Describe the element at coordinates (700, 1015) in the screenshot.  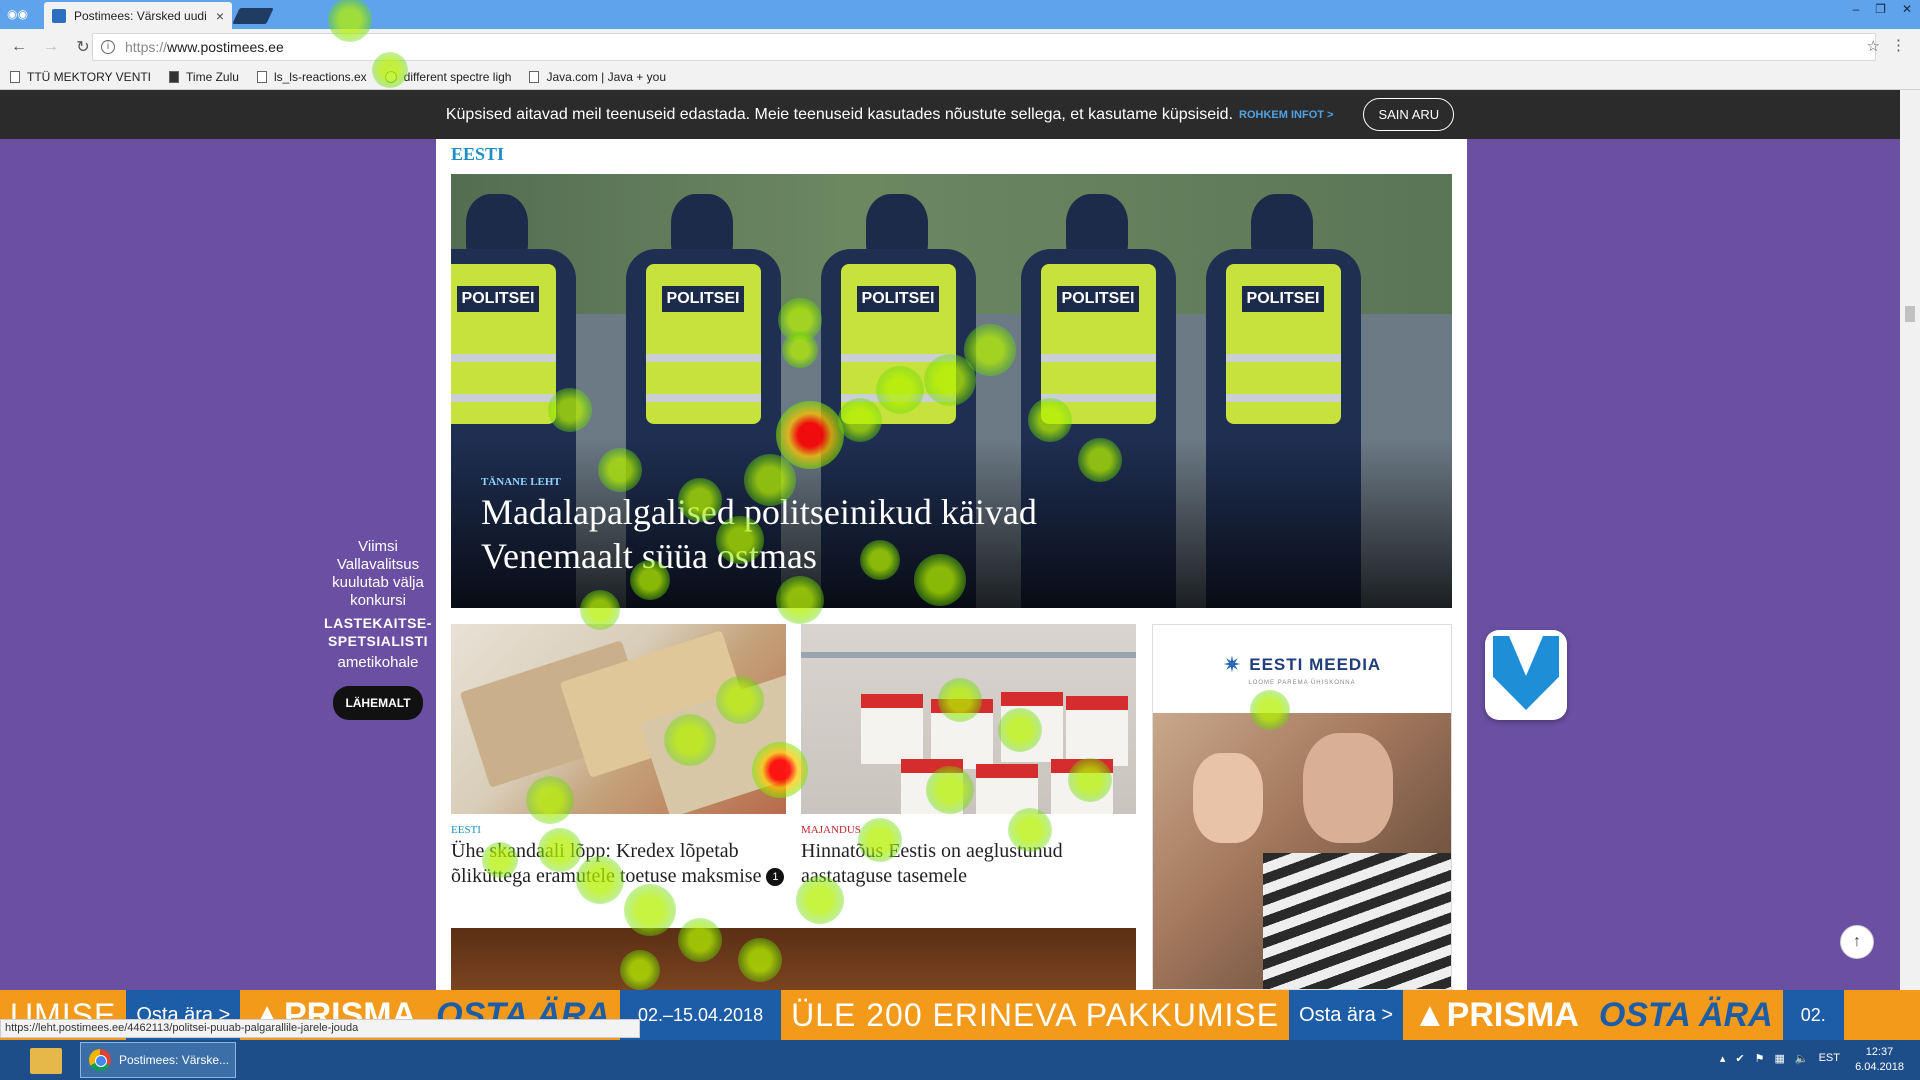
I see `banner-date: 02.–15.04.2018` at that location.